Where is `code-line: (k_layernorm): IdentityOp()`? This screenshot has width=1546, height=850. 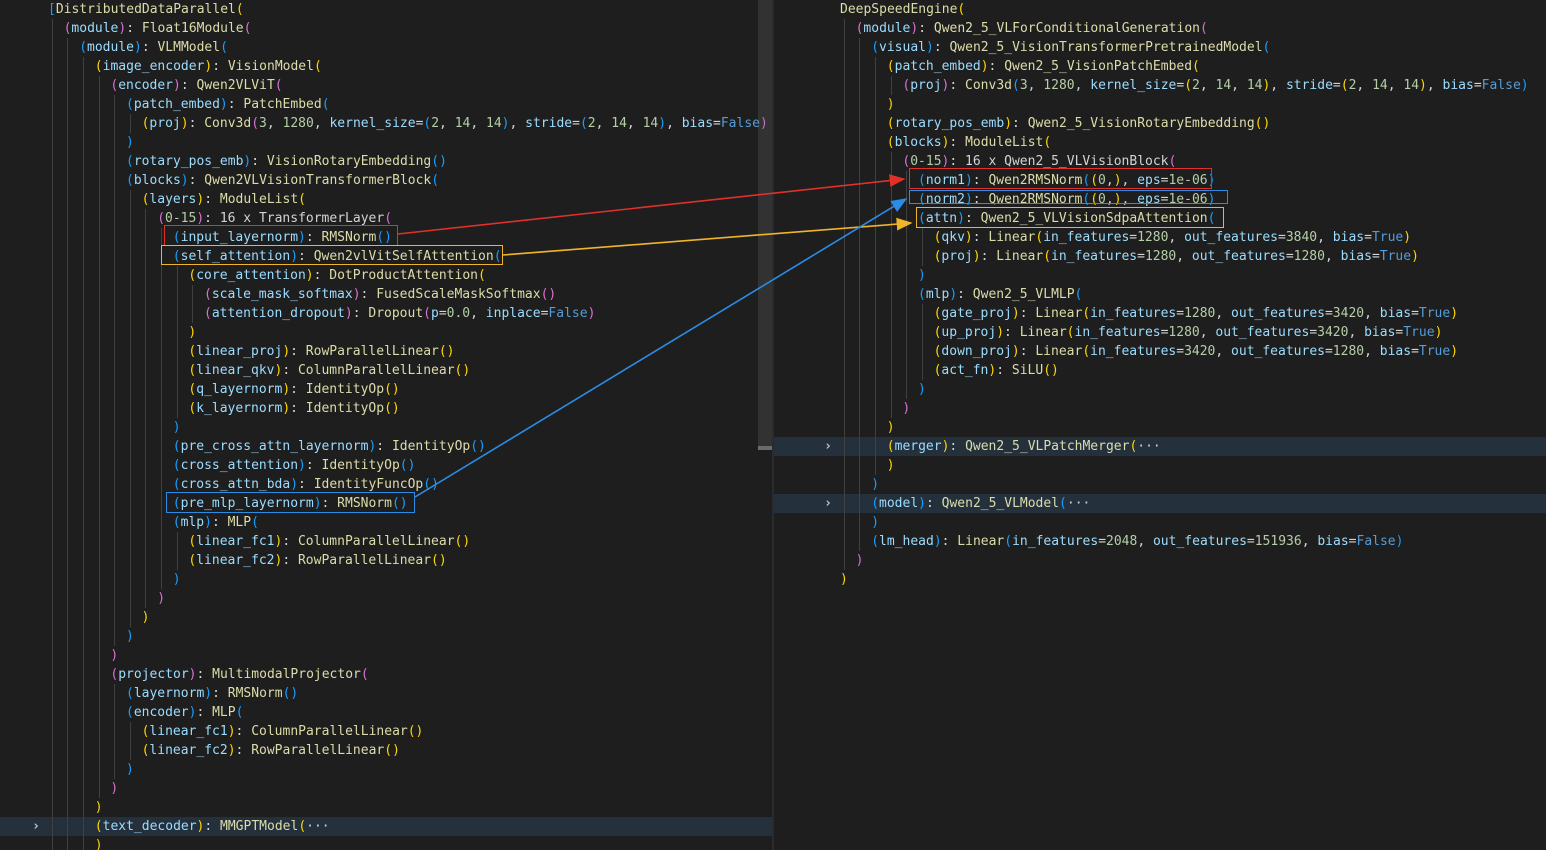
code-line: (k_layernorm): IdentityOp() is located at coordinates (386, 408).